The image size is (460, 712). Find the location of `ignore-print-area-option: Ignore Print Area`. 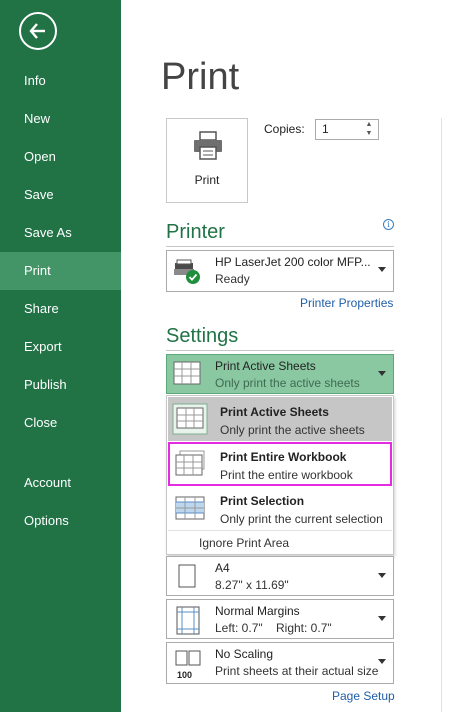

ignore-print-area-option: Ignore Print Area is located at coordinates (244, 543).